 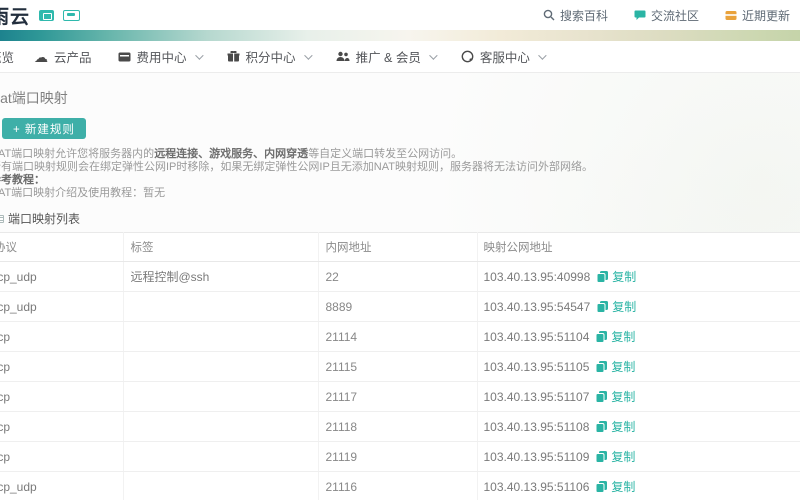 I want to click on search-wiki-label: 搜索百科, so click(x=583, y=15).